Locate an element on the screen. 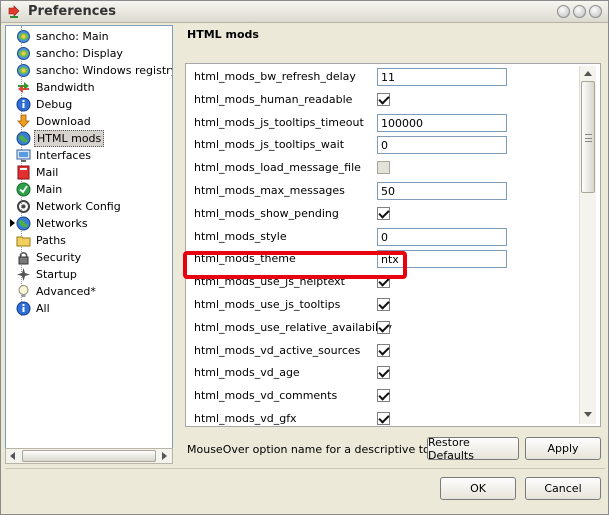  tree-item: Startup is located at coordinates (47, 274).